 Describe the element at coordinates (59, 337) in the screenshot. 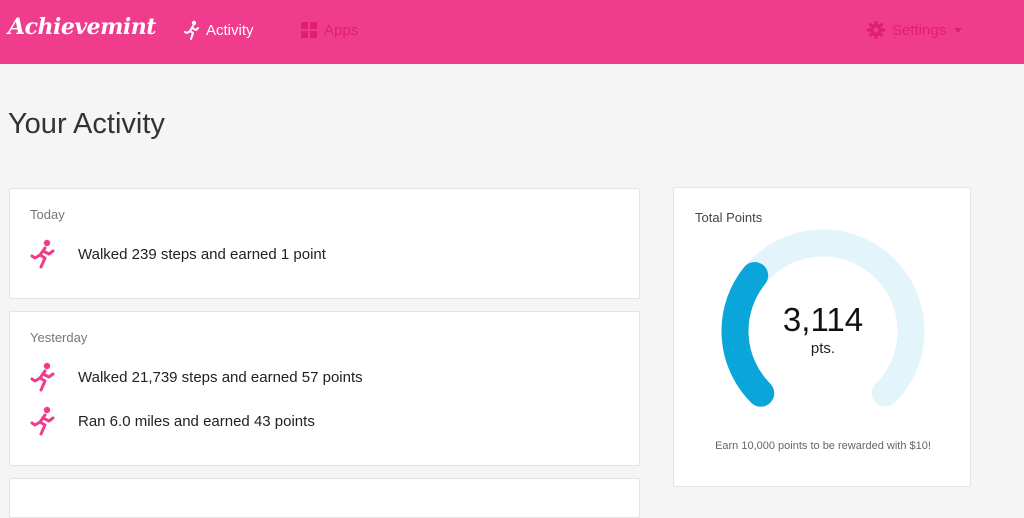

I see `day-label: Yesterday` at that location.